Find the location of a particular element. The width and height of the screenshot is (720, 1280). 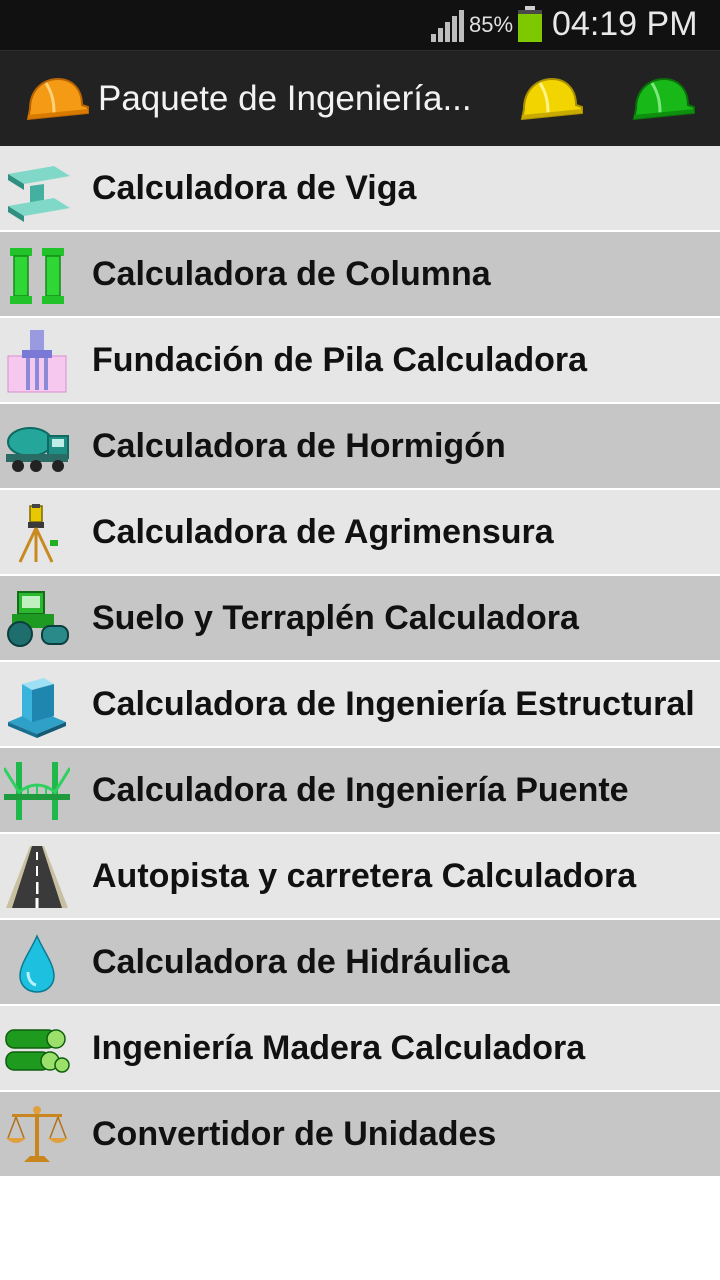

balance-scale-icon is located at coordinates (37, 1134).